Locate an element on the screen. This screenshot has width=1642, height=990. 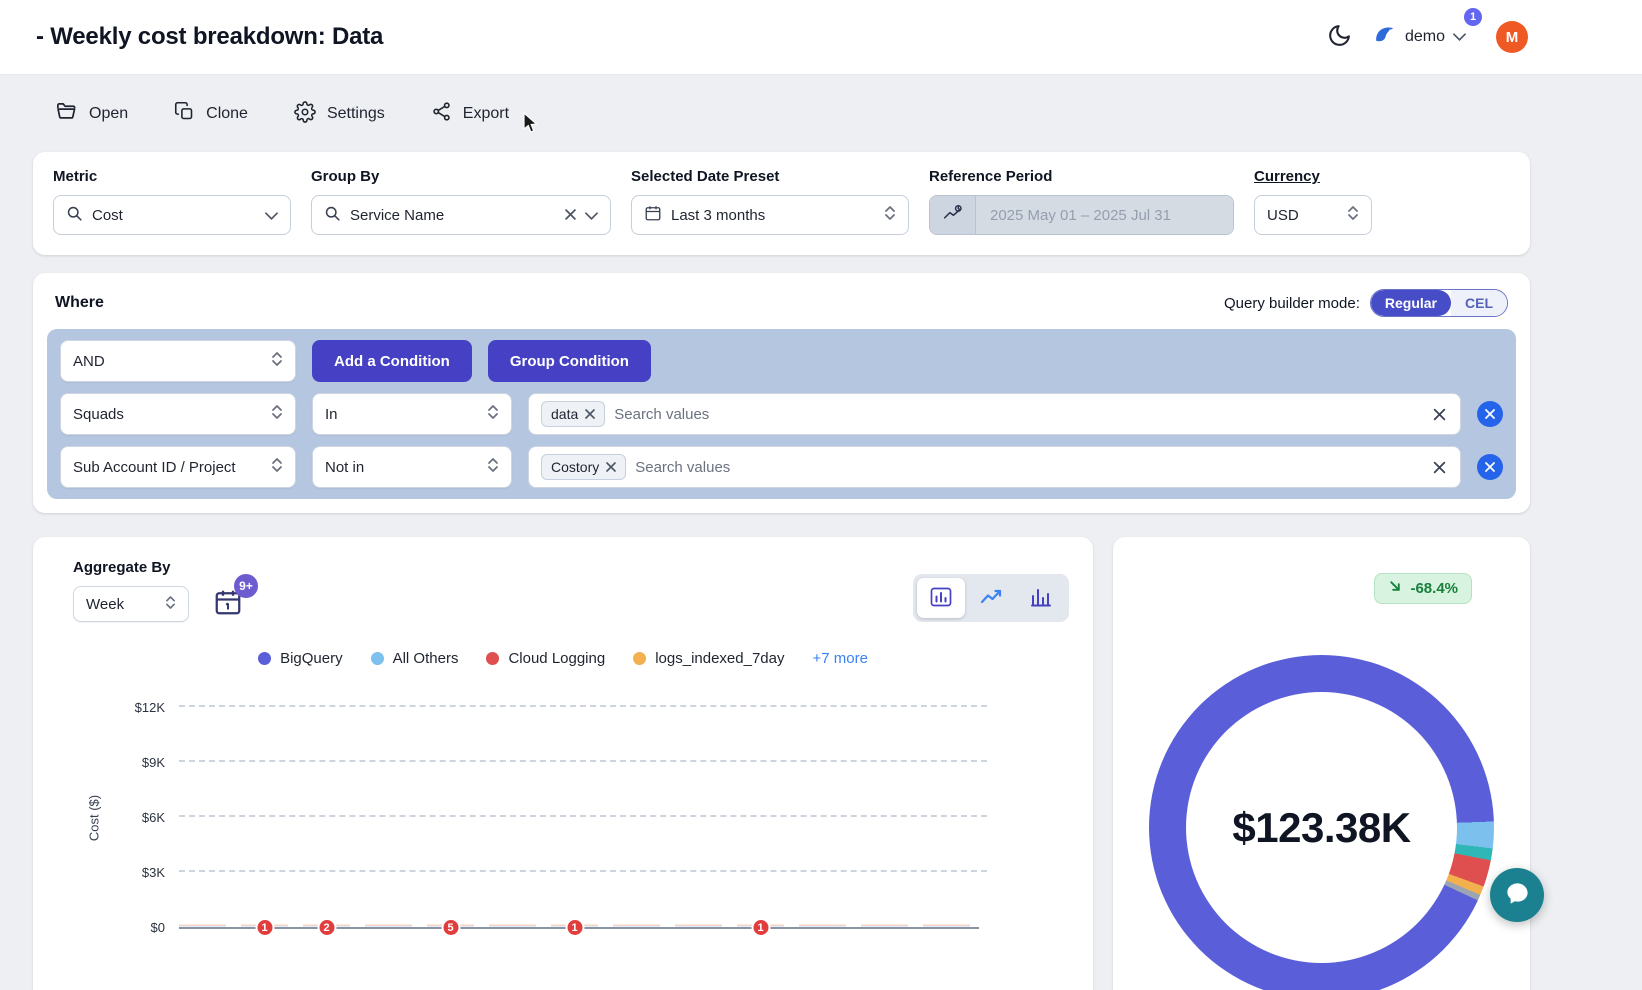
clone-label: Clone is located at coordinates (227, 113).